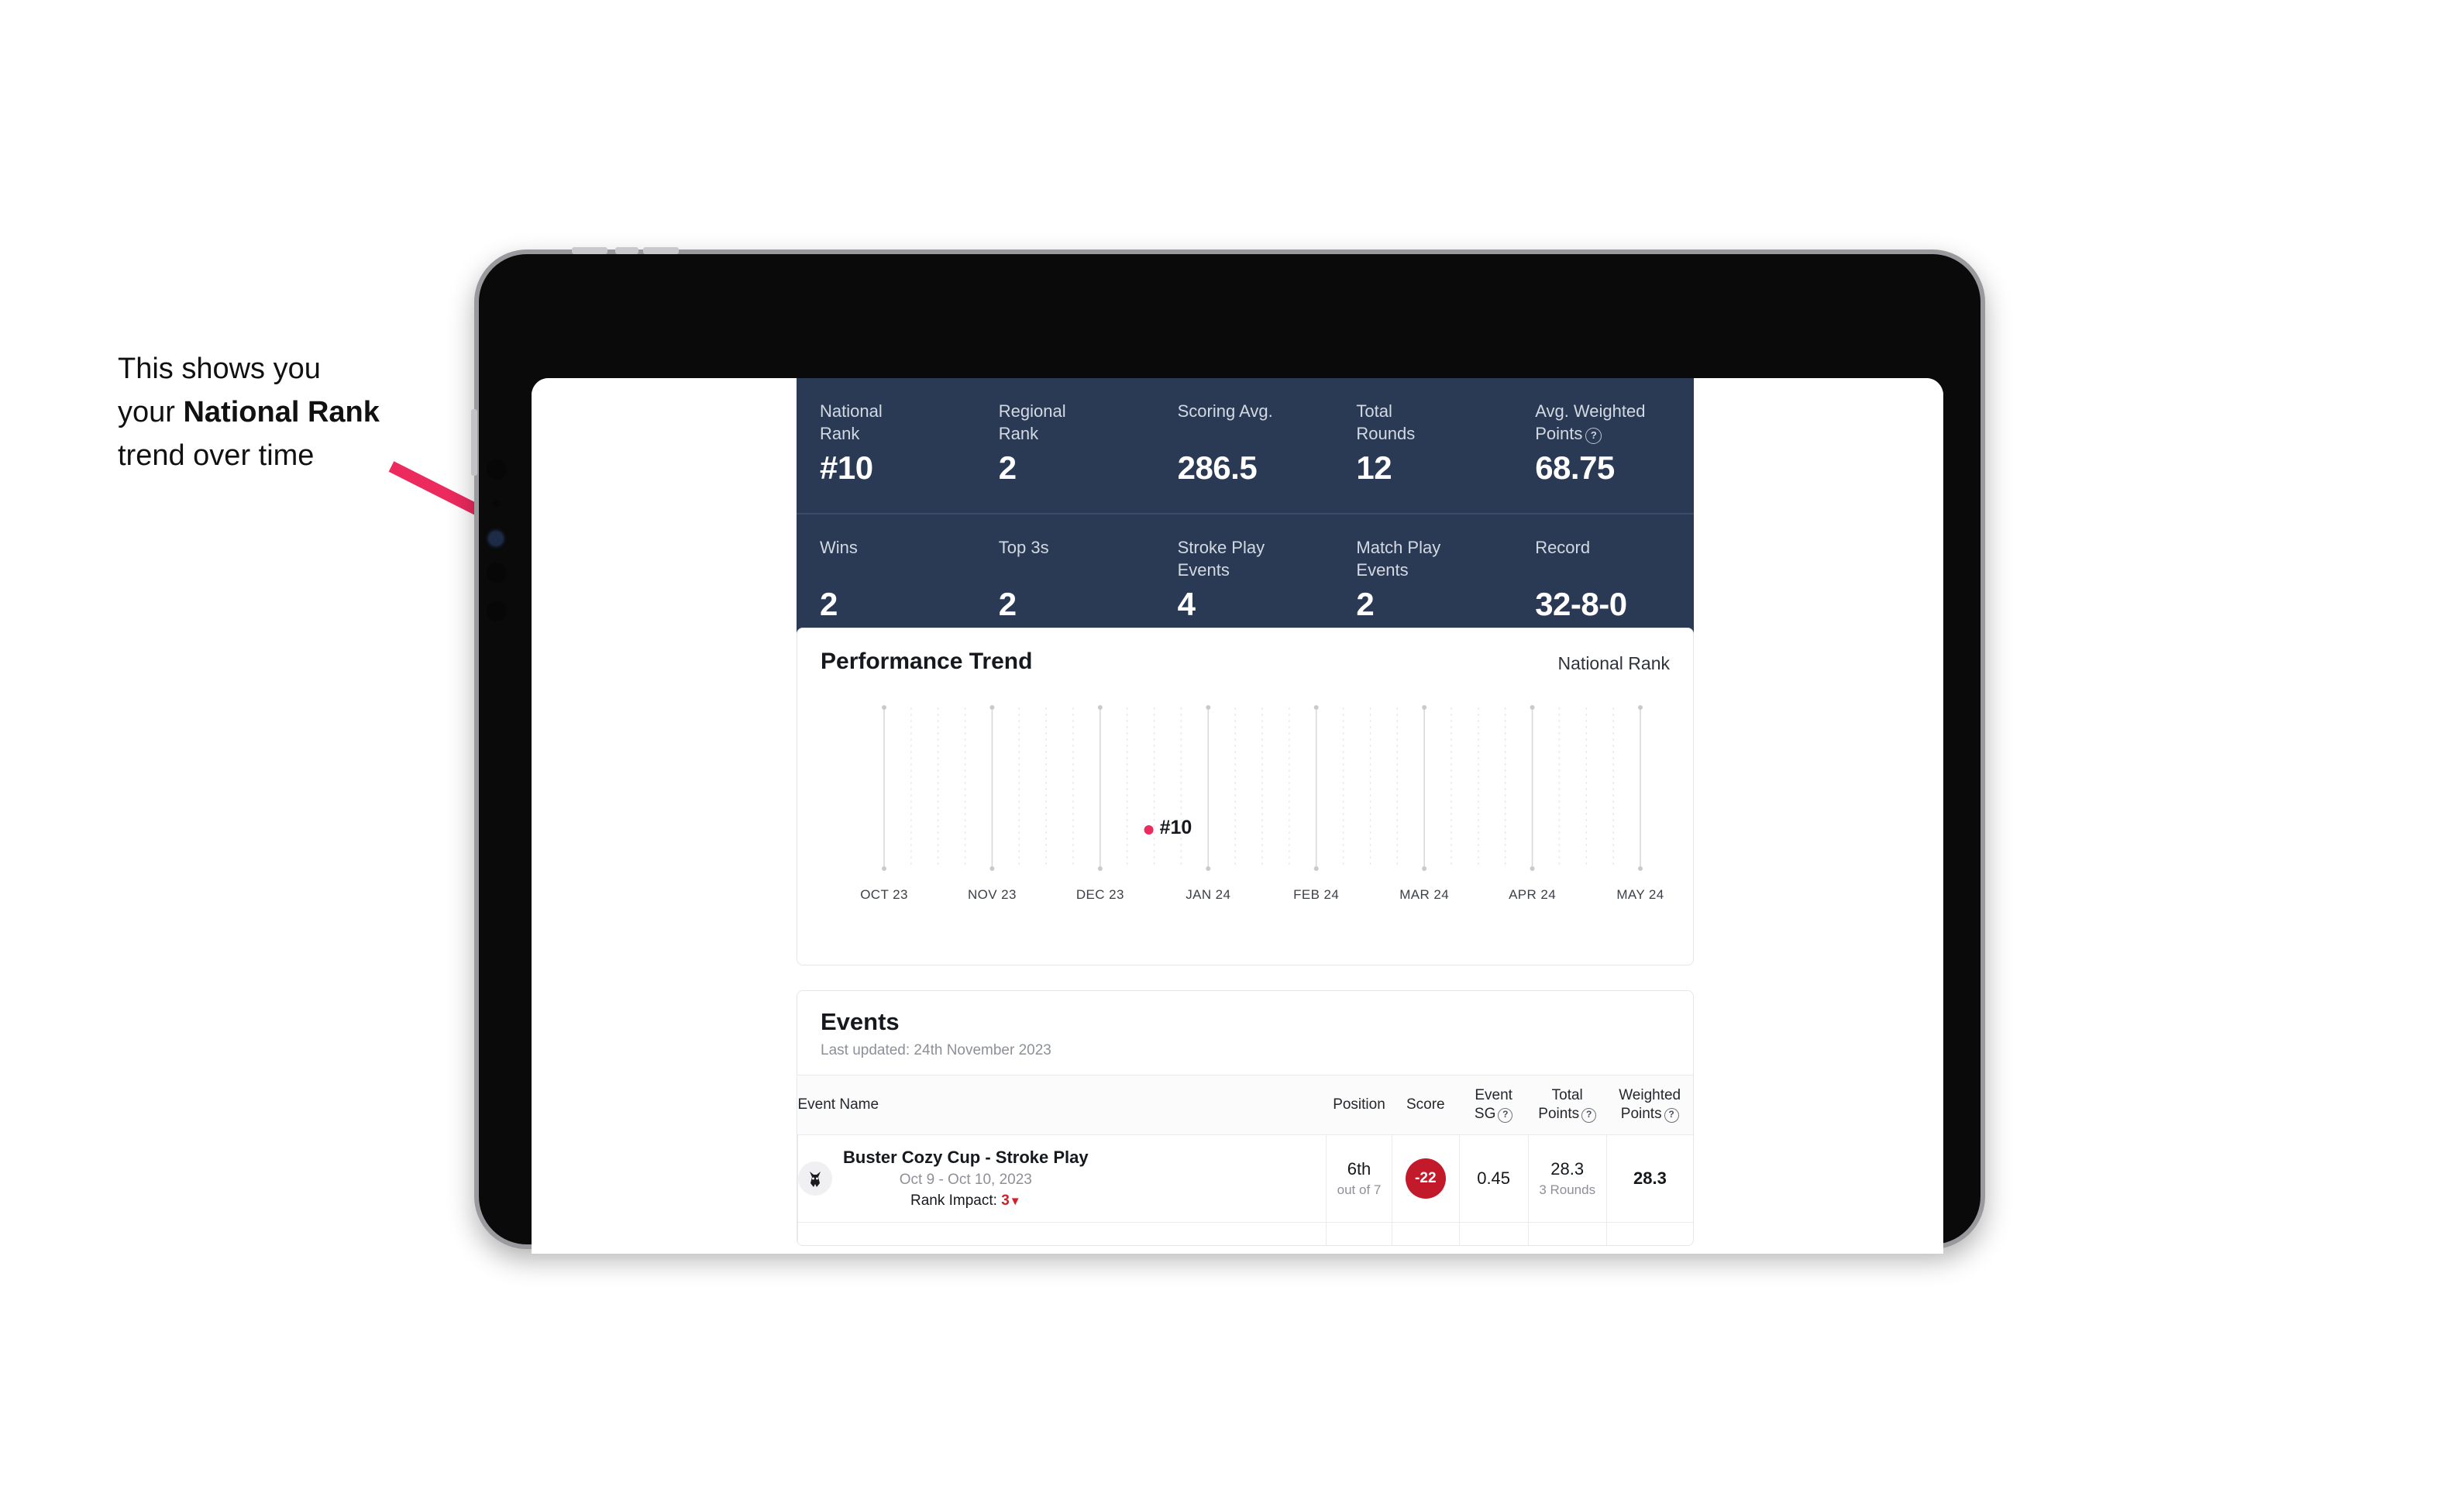 Image resolution: width=2464 pixels, height=1497 pixels. What do you see at coordinates (1604, 579) in the screenshot?
I see `stat-record: Record 32-8-0` at bounding box center [1604, 579].